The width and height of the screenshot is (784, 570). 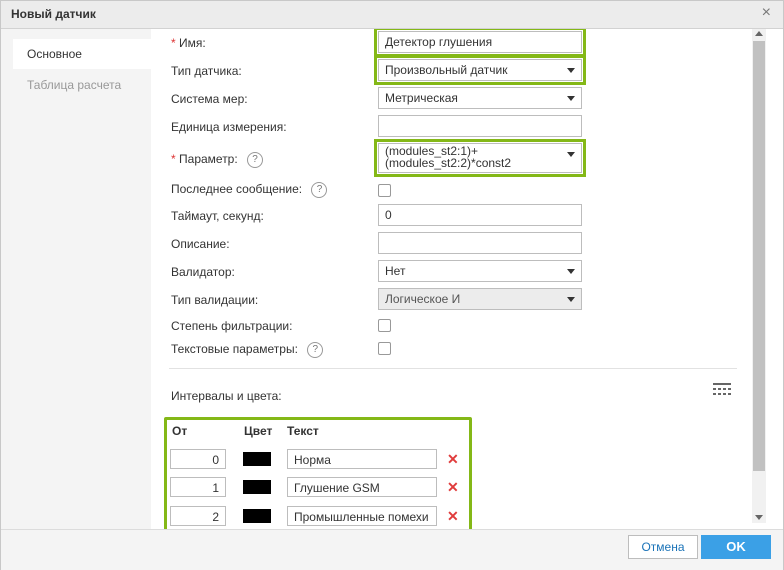 I want to click on validator-select: Нет, so click(x=480, y=271).